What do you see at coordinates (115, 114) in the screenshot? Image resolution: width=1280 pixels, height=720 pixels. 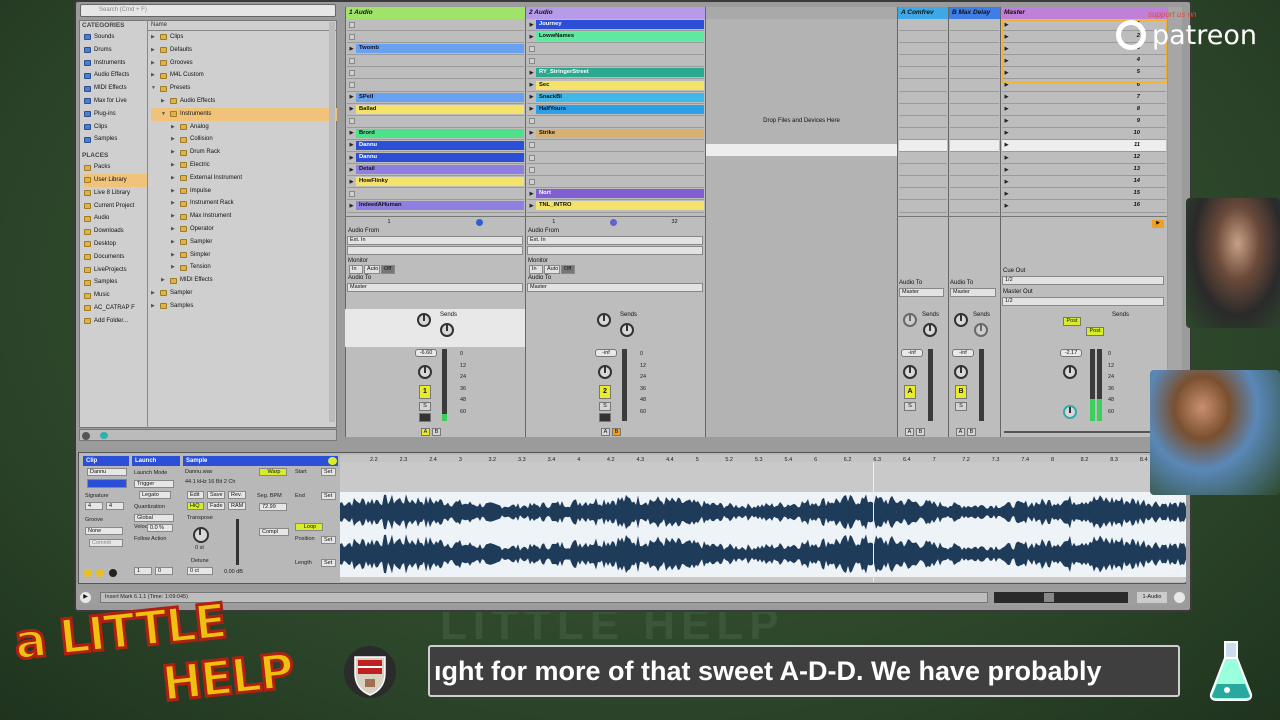 I see `category-6: Plug-ins` at bounding box center [115, 114].